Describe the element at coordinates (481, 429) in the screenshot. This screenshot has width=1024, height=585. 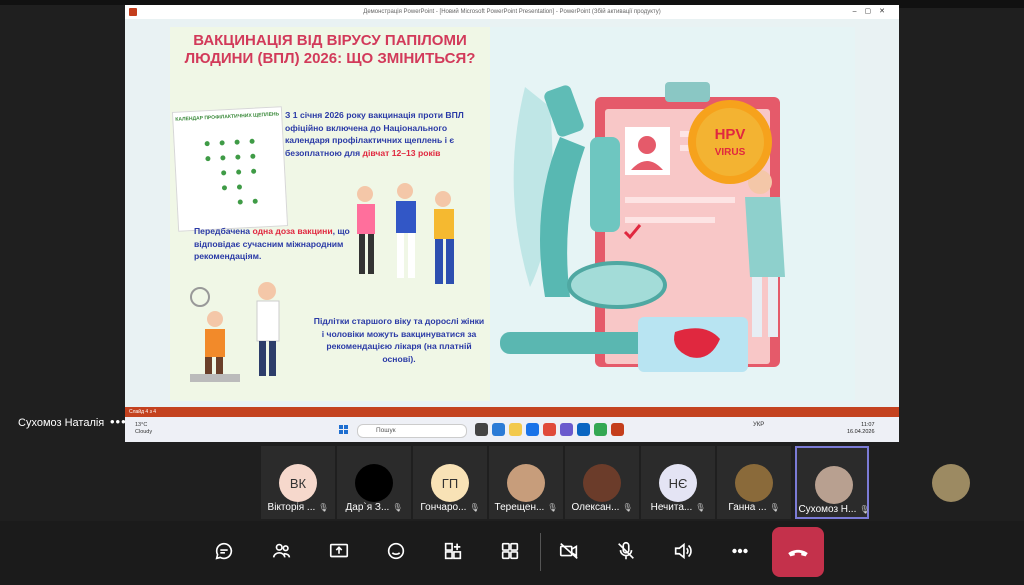
I see `taskview-icon` at that location.